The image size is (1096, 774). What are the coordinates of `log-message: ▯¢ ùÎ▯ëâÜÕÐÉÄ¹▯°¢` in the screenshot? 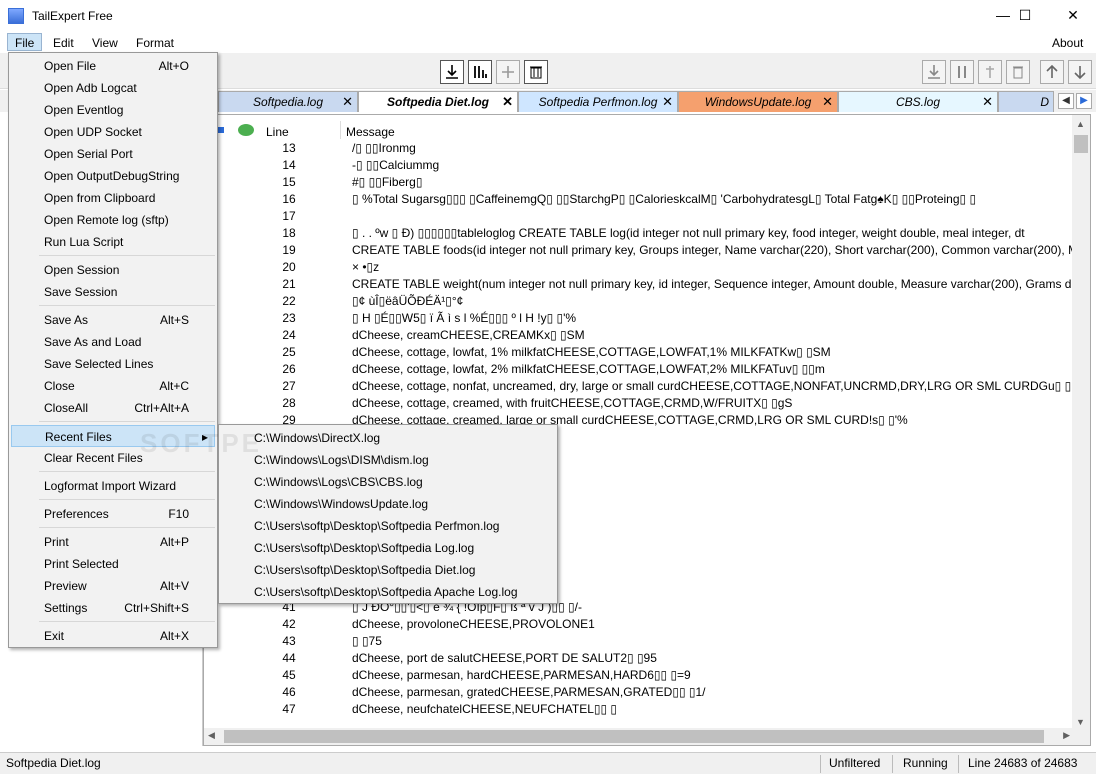 It's located at (408, 301).